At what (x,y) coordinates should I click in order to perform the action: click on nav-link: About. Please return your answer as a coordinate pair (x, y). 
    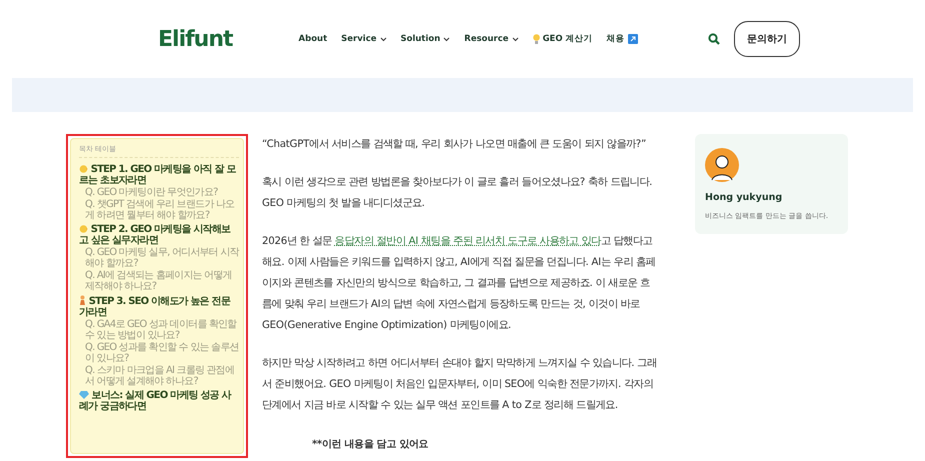
    Looking at the image, I should click on (313, 39).